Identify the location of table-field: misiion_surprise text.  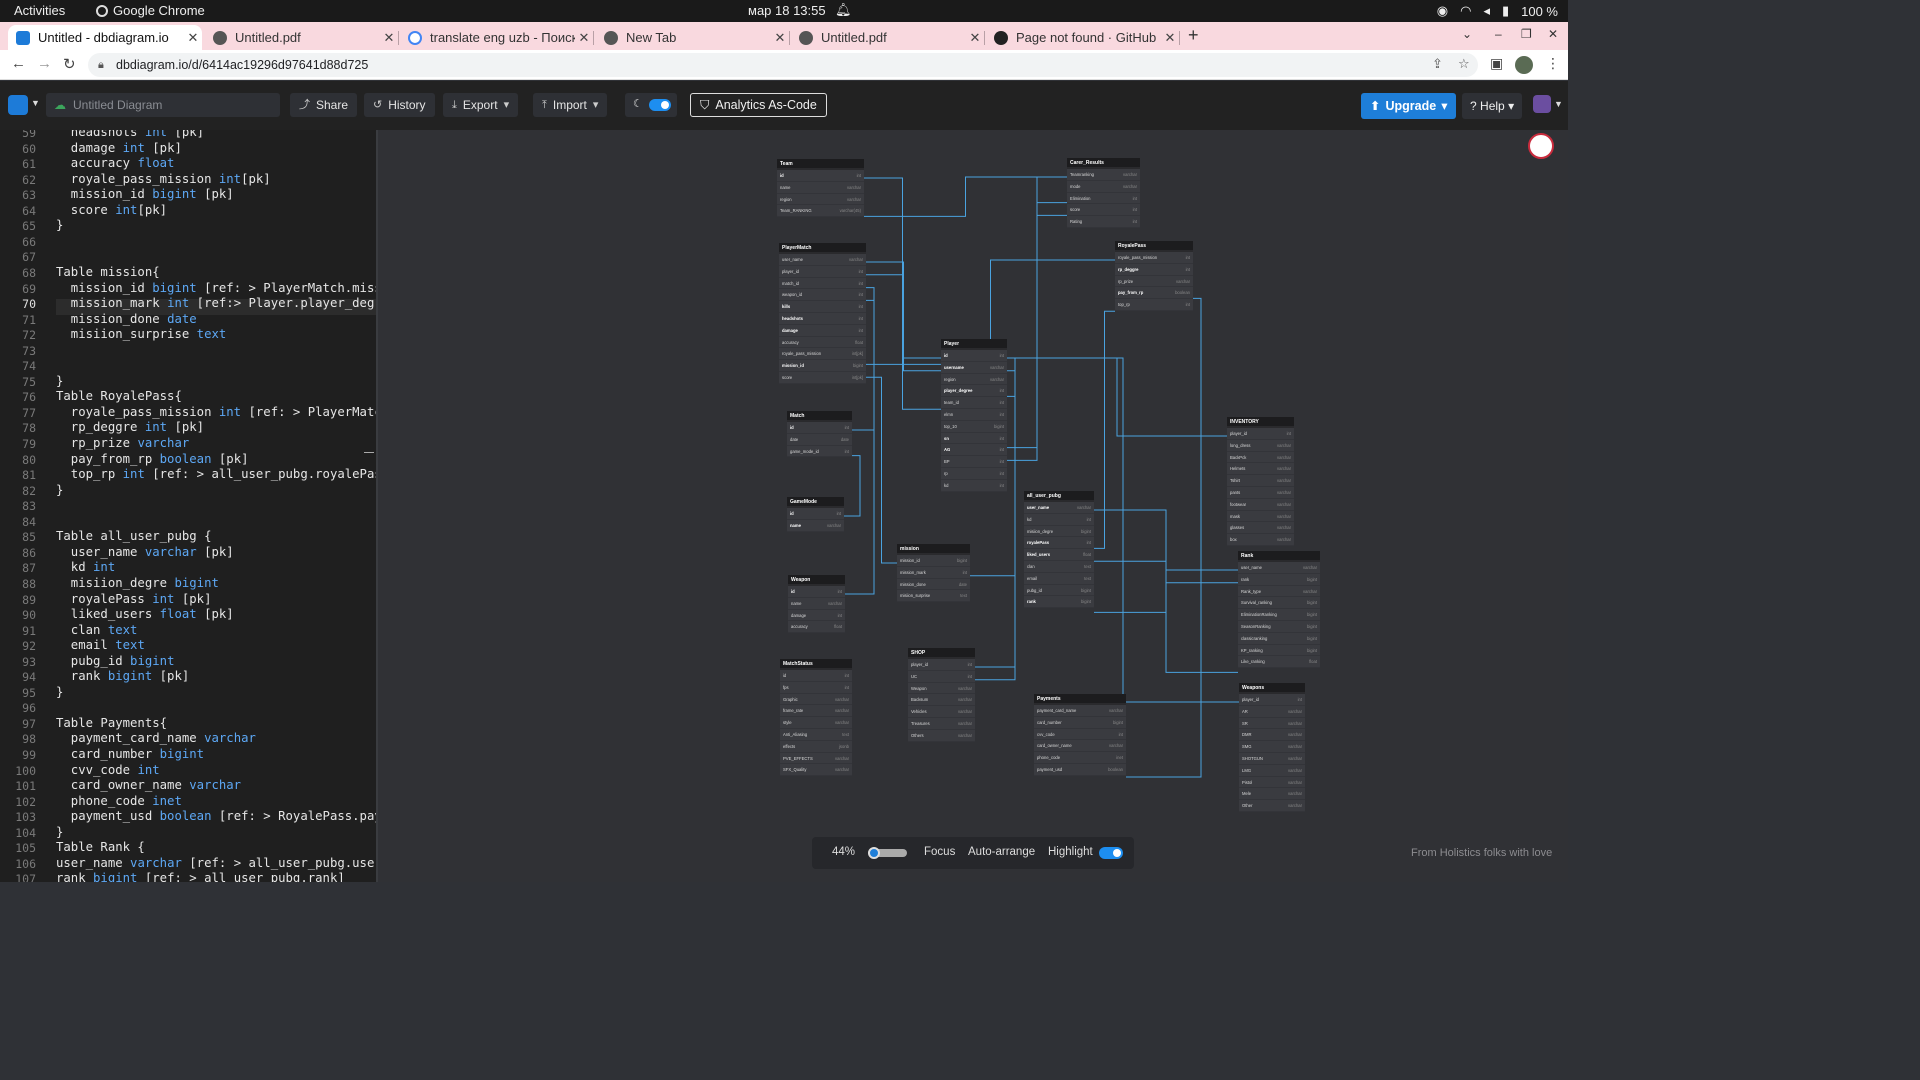
(933, 596).